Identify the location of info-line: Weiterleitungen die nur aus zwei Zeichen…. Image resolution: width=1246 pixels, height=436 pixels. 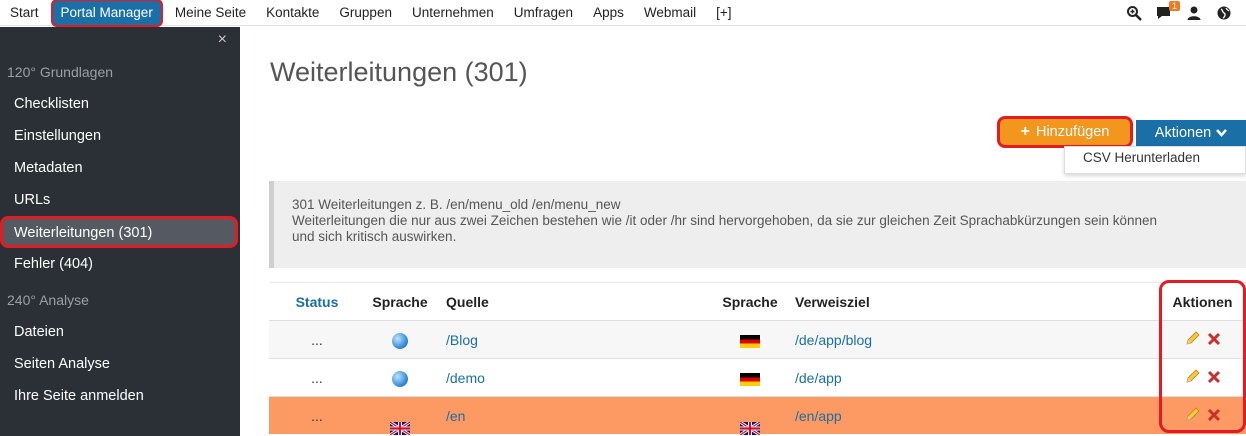
(725, 220).